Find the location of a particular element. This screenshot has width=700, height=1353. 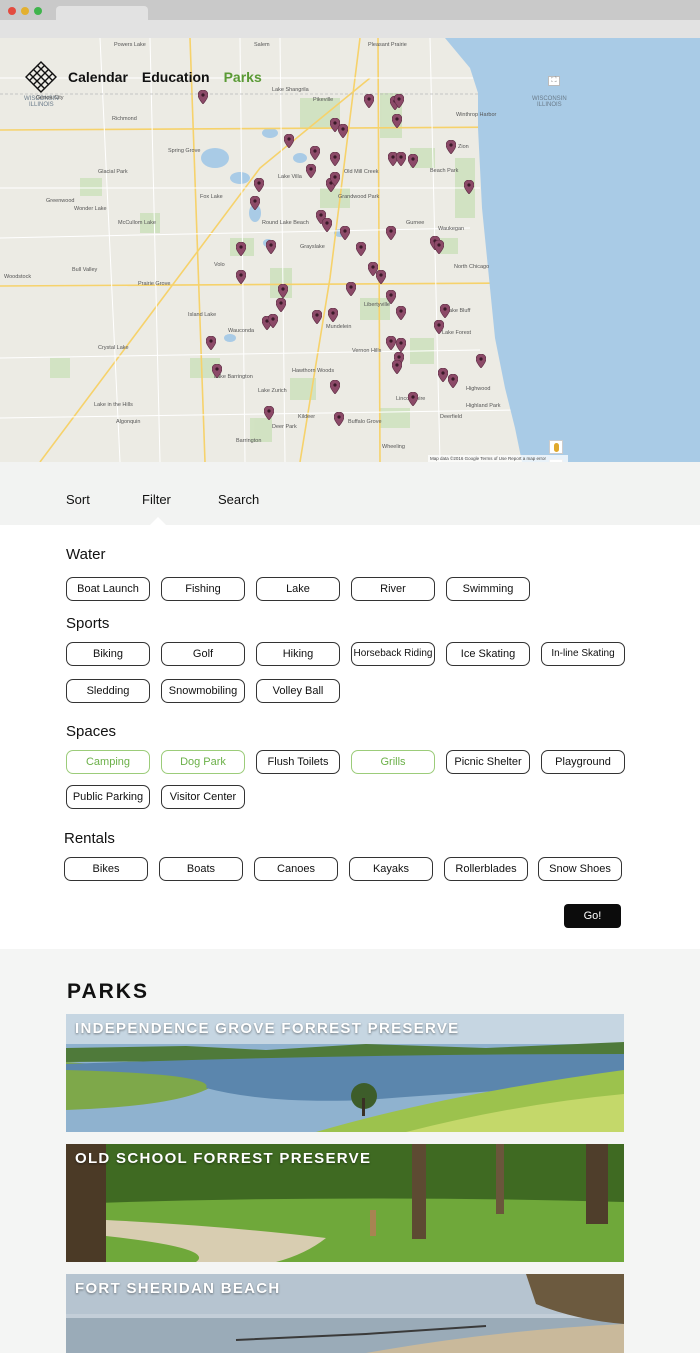

filter-chip-dog-park: Dog Park is located at coordinates (203, 762).